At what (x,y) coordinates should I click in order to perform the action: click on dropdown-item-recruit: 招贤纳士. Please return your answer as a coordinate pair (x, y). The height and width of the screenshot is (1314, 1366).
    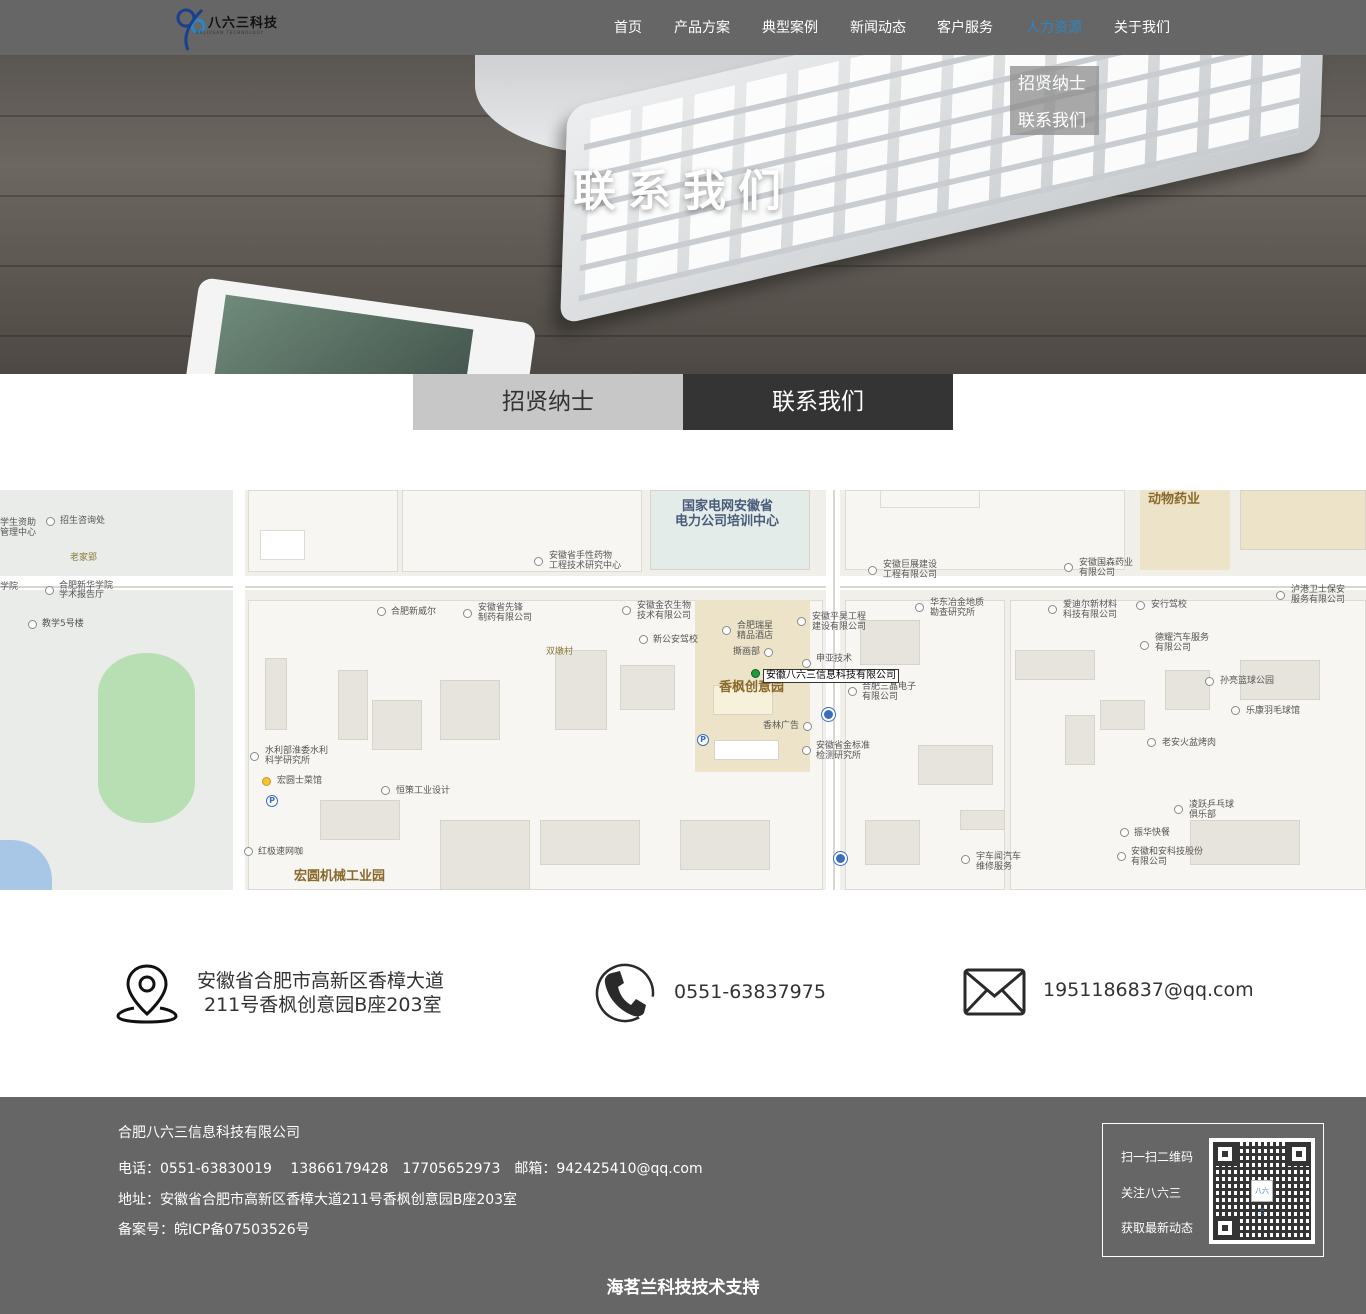
    Looking at the image, I should click on (1054, 84).